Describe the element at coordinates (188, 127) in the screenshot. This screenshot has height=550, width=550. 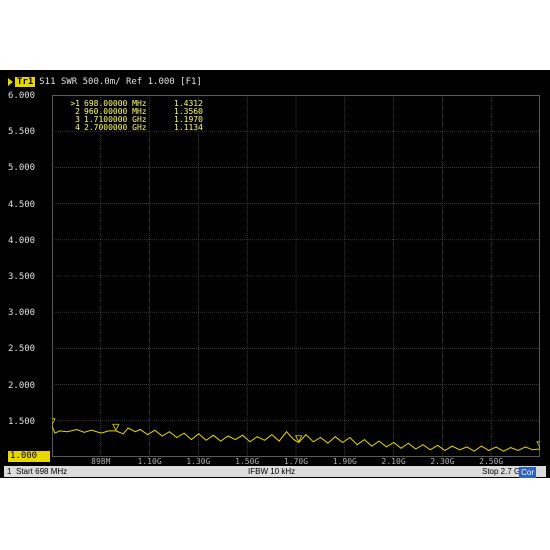
I see `marker-value: 1.1134` at that location.